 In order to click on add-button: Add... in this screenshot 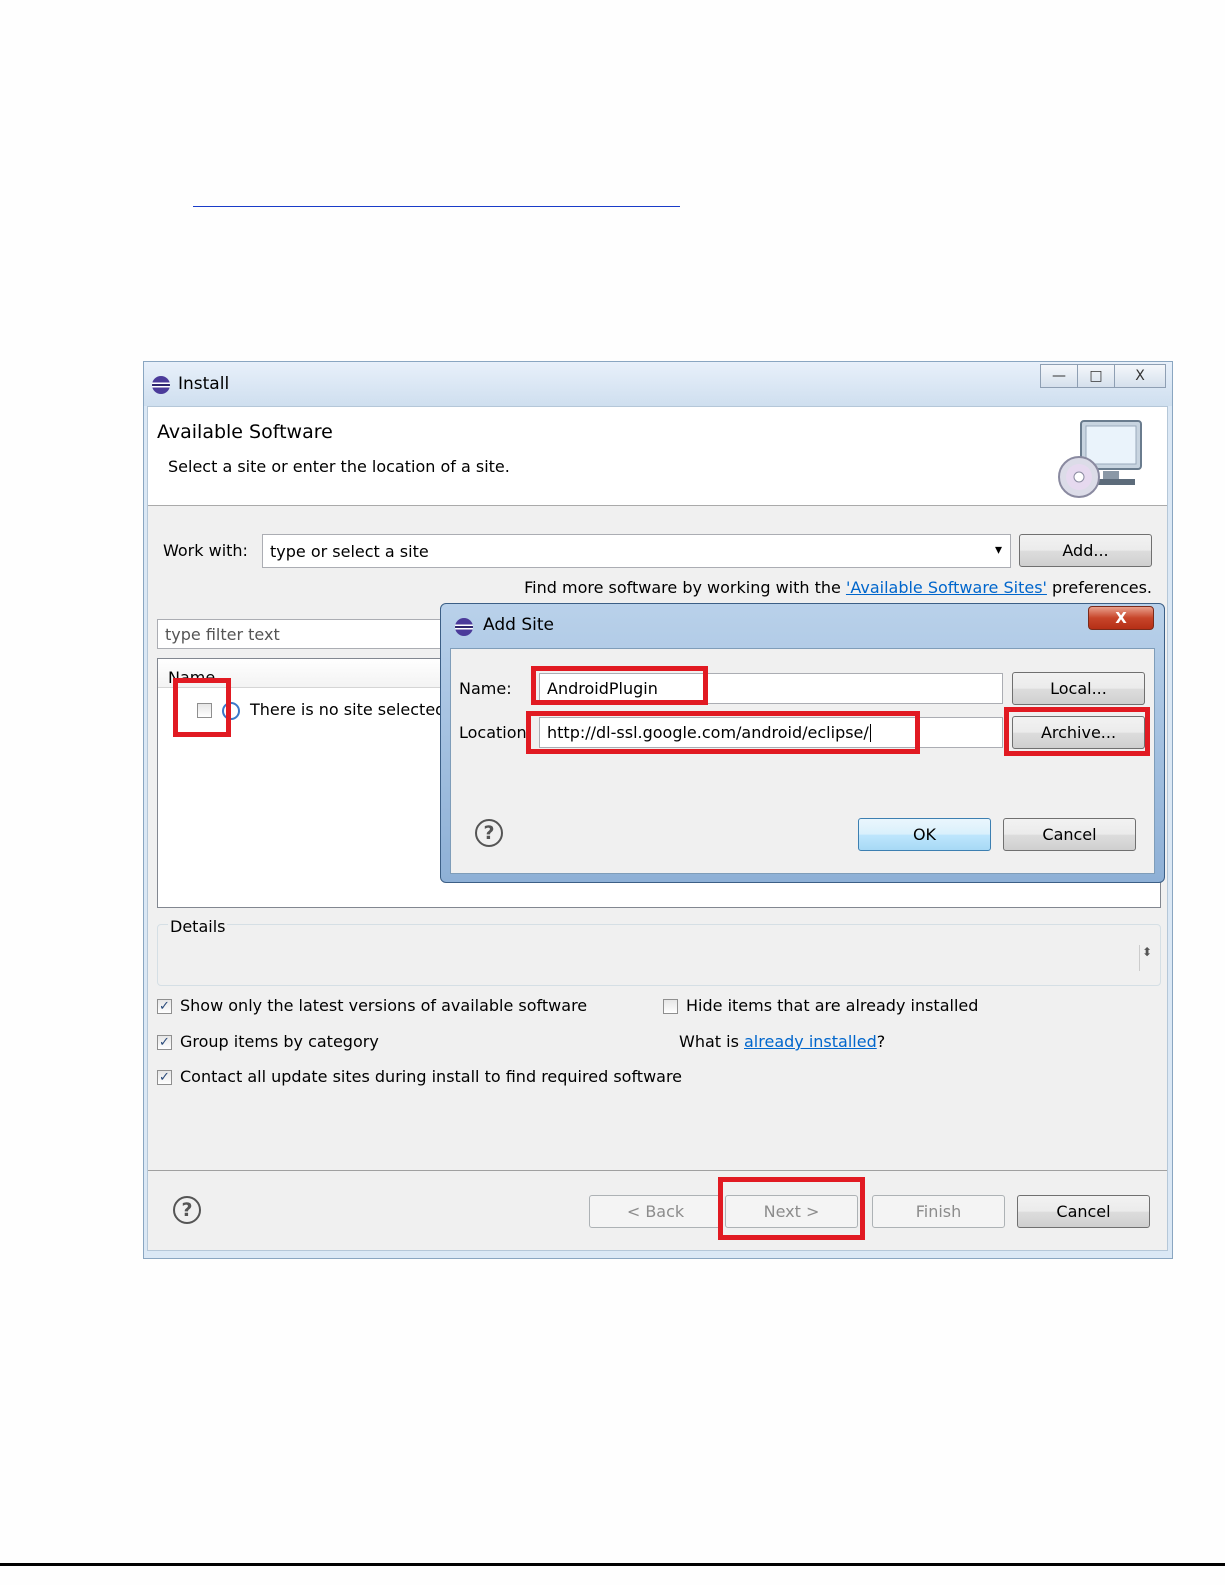, I will do `click(1085, 550)`.